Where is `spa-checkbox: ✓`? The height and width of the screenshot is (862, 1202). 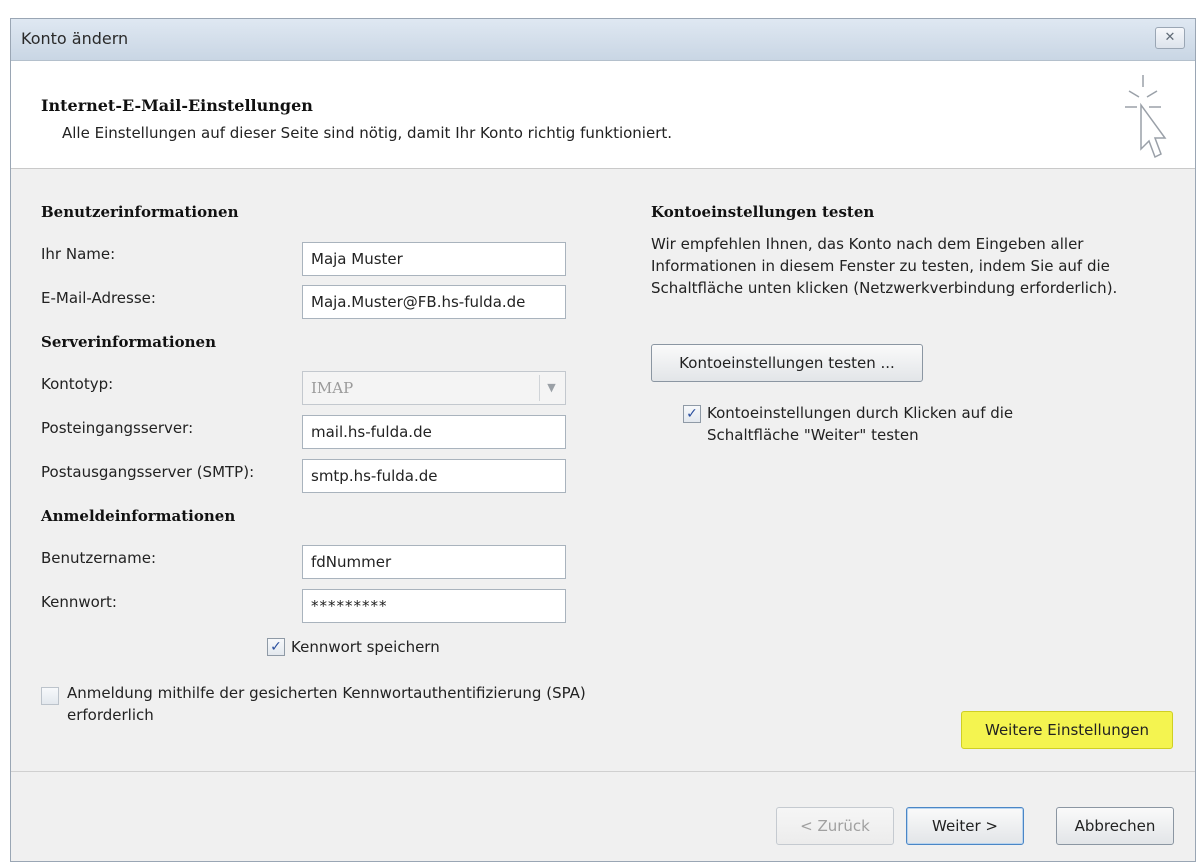 spa-checkbox: ✓ is located at coordinates (50, 696).